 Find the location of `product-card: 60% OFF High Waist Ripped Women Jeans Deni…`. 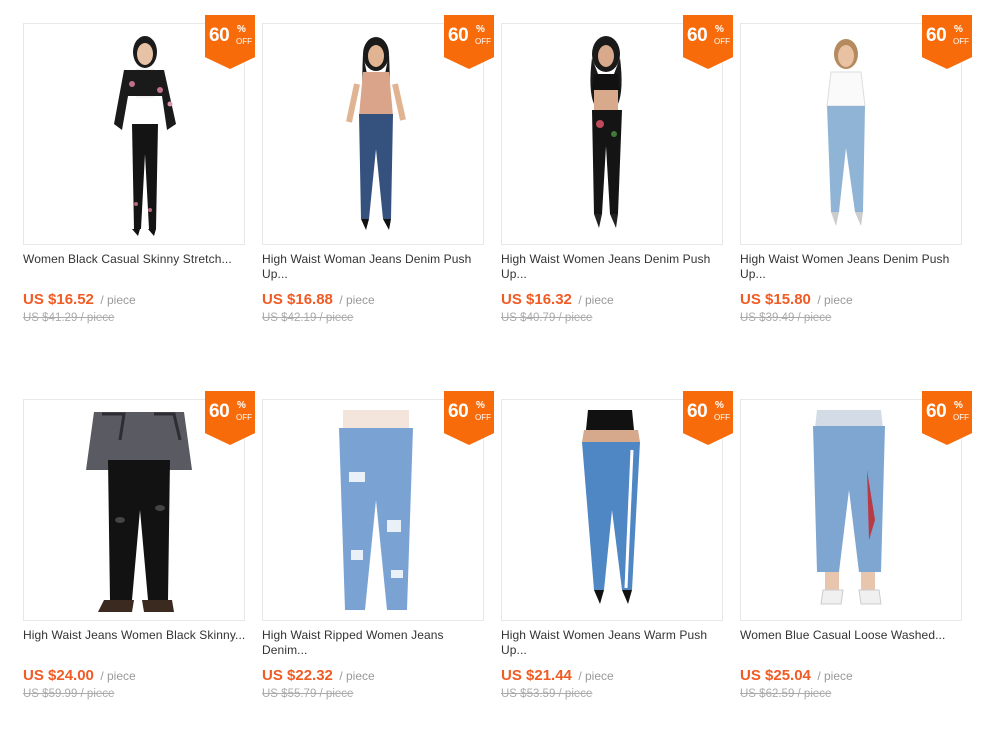

product-card: 60% OFF High Waist Ripped Women Jeans Deni… is located at coordinates (378, 560).